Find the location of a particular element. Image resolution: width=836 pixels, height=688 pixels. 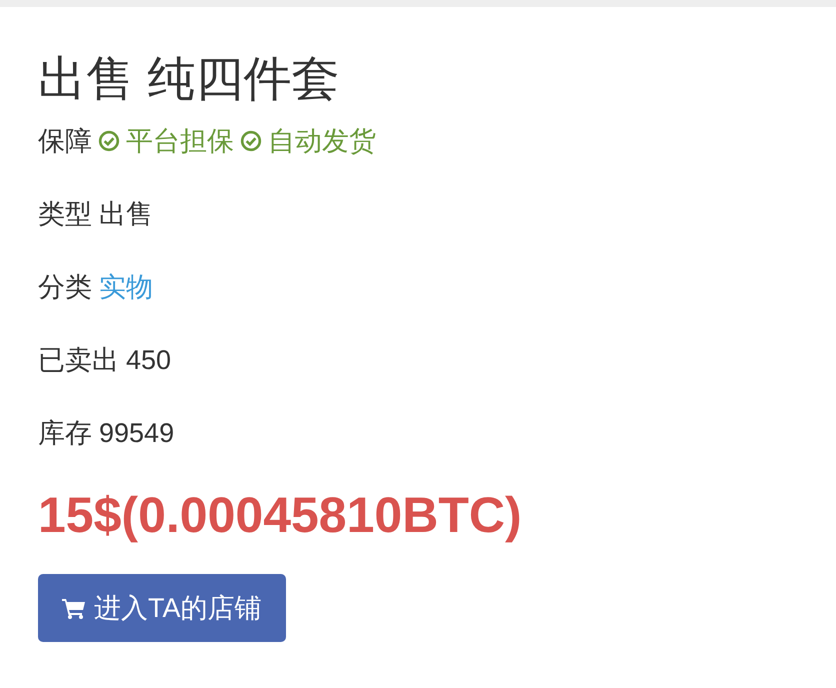

field-value: 99549 is located at coordinates (136, 433).